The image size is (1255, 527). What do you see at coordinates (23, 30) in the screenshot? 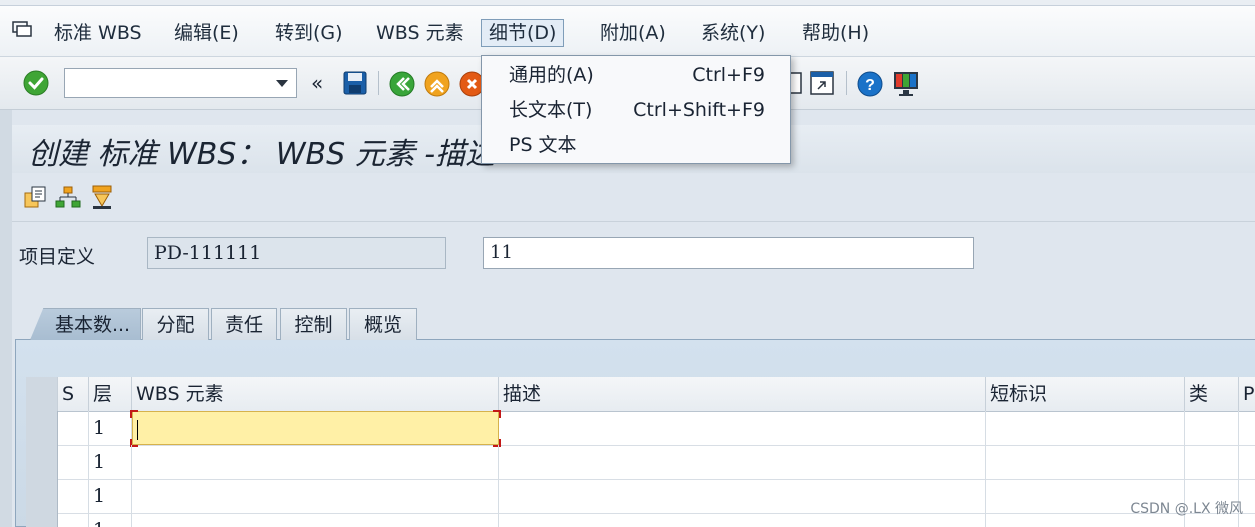
I see `menu-app-icon` at bounding box center [23, 30].